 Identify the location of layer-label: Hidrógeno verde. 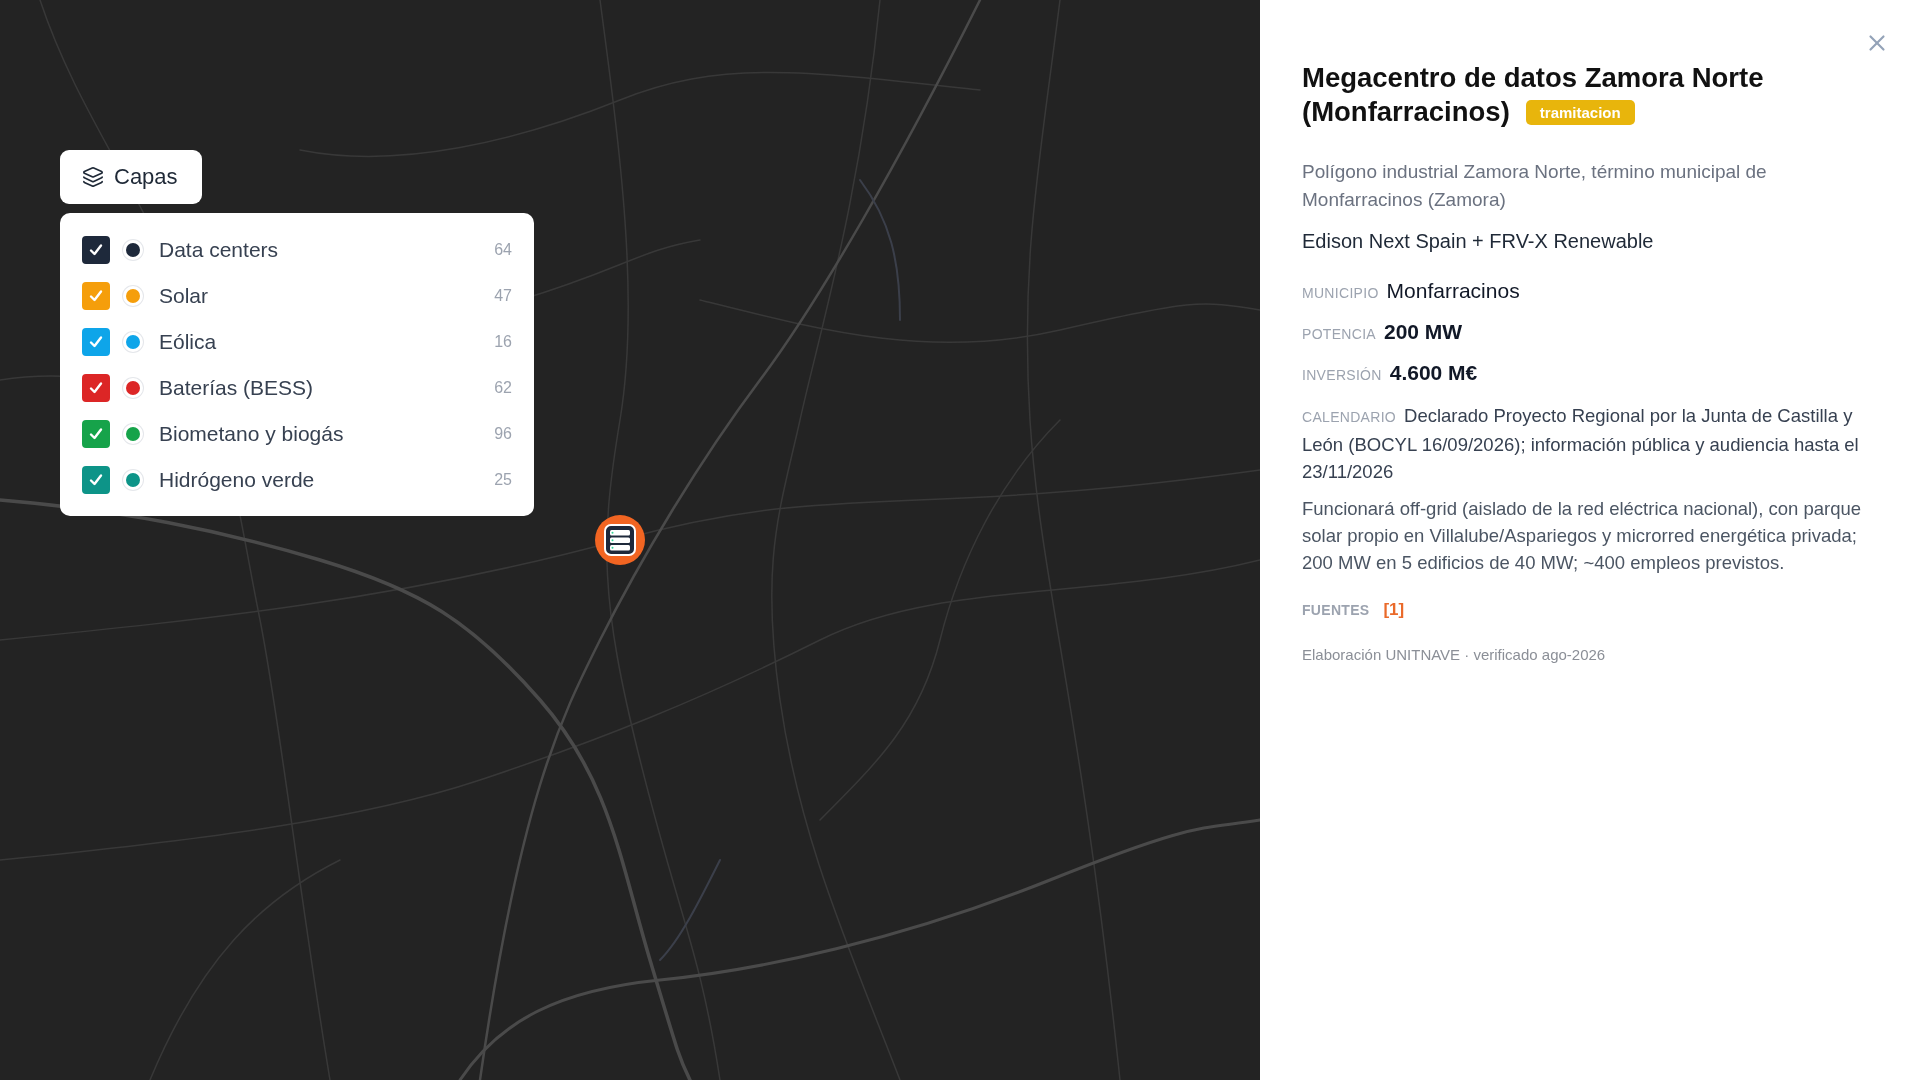
(237, 480).